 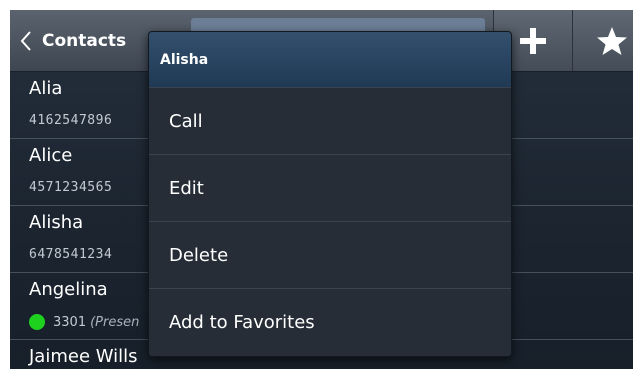 What do you see at coordinates (330, 187) in the screenshot?
I see `edit-menu-item: Edit` at bounding box center [330, 187].